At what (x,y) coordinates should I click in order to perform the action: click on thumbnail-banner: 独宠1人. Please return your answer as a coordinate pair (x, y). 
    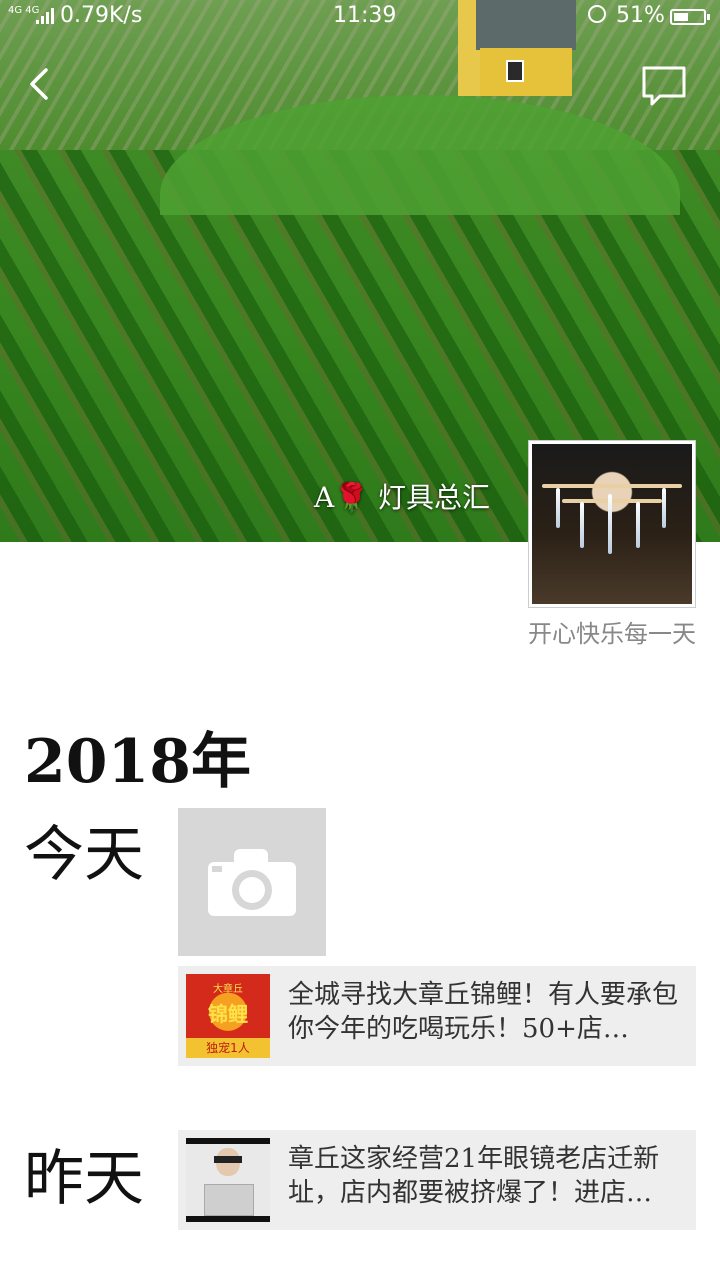
    Looking at the image, I should click on (228, 1048).